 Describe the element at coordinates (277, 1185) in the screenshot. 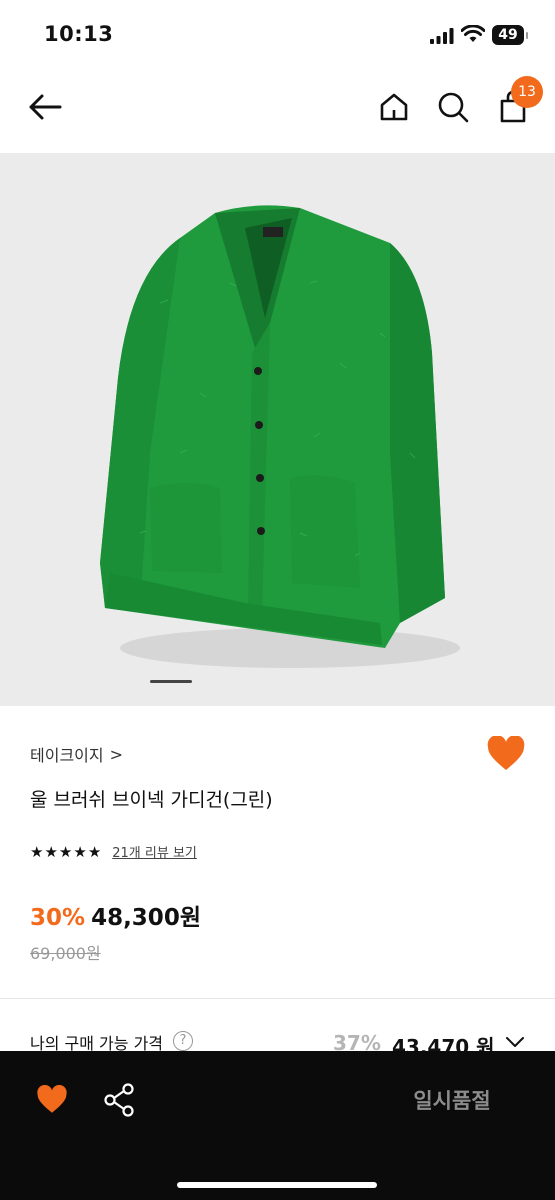

I see `home-indicator` at that location.